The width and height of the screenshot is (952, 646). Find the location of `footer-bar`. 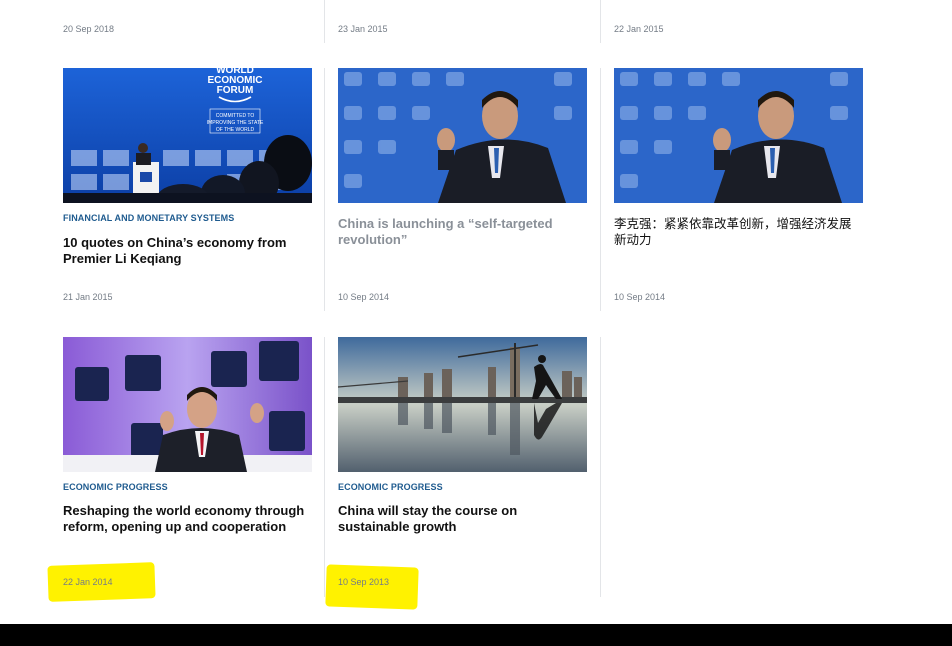

footer-bar is located at coordinates (476, 635).